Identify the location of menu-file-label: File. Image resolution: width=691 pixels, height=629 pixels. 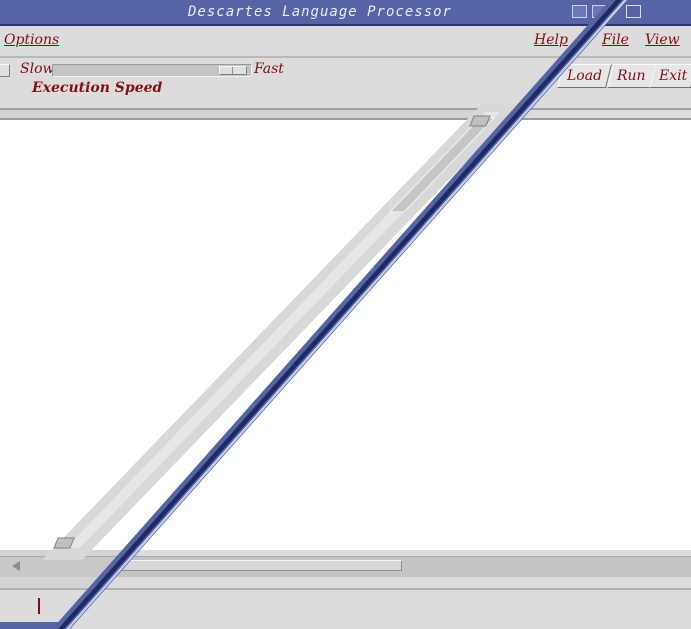
(615, 40).